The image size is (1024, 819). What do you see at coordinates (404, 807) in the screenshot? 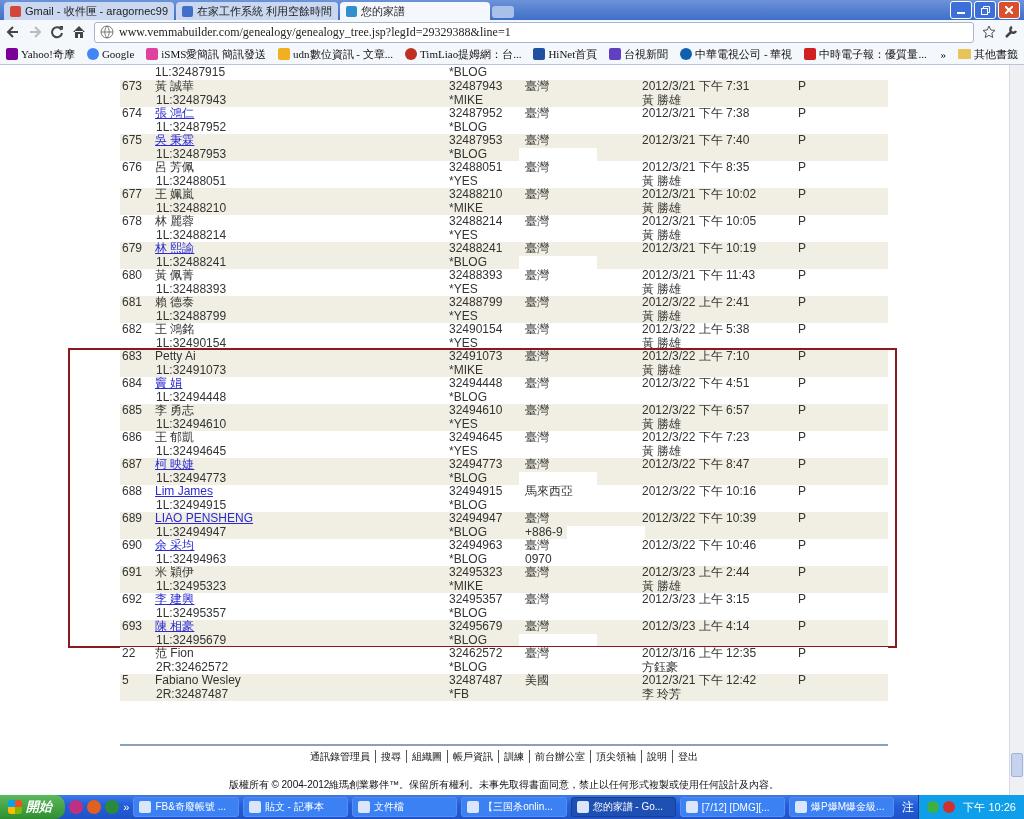
I see `taskbar-button: 文件檔` at bounding box center [404, 807].